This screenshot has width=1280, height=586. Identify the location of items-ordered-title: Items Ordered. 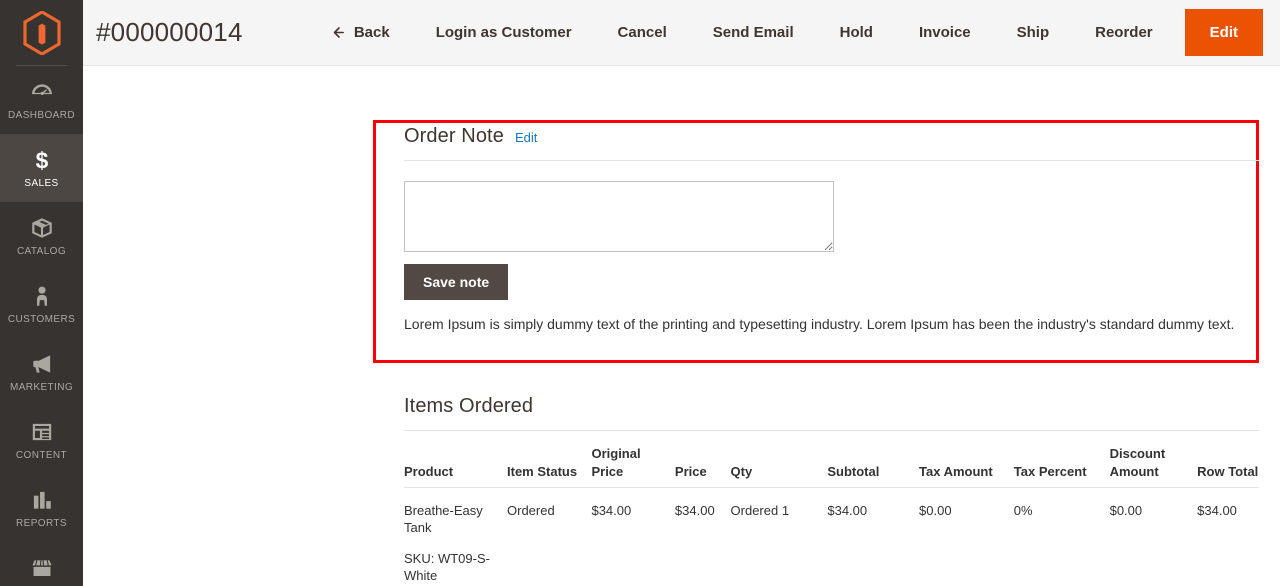
(469, 406).